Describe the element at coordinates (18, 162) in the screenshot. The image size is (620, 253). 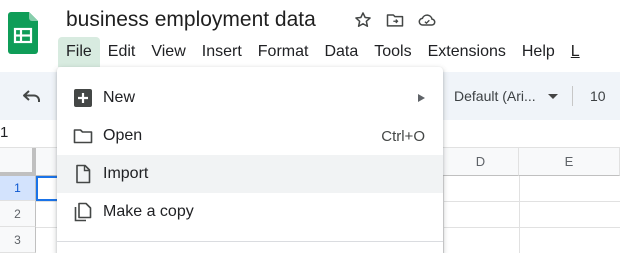
I see `select-all-corner` at that location.